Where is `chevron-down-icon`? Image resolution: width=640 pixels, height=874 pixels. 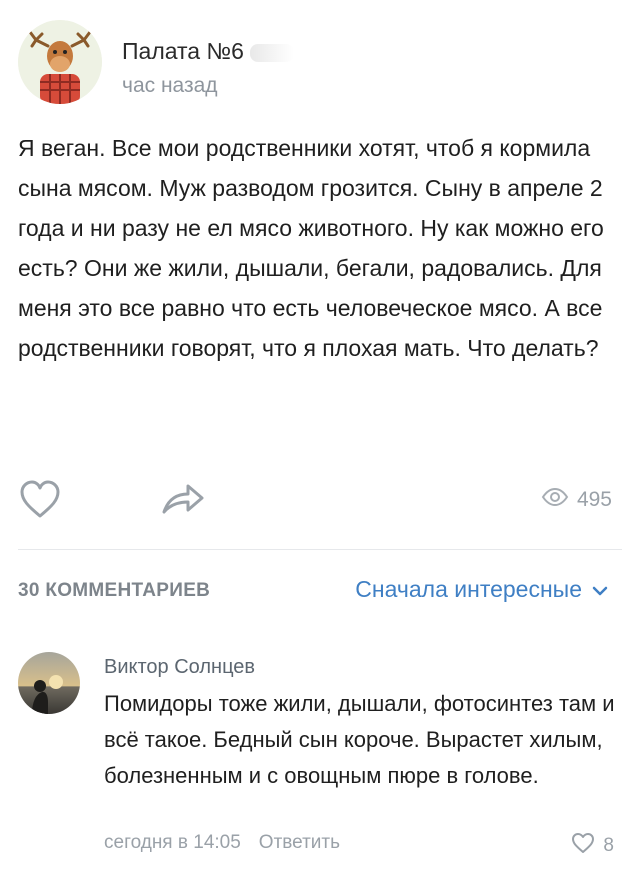 chevron-down-icon is located at coordinates (600, 589).